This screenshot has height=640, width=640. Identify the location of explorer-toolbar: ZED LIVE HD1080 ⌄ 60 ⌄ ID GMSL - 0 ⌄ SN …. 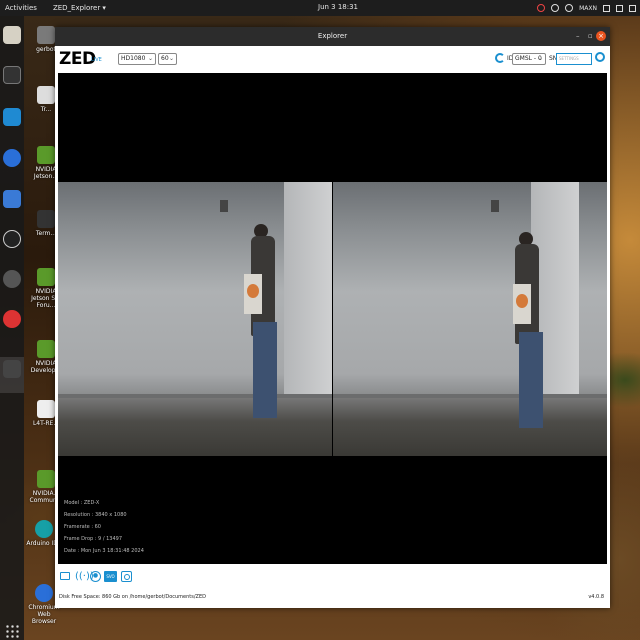
(332, 59).